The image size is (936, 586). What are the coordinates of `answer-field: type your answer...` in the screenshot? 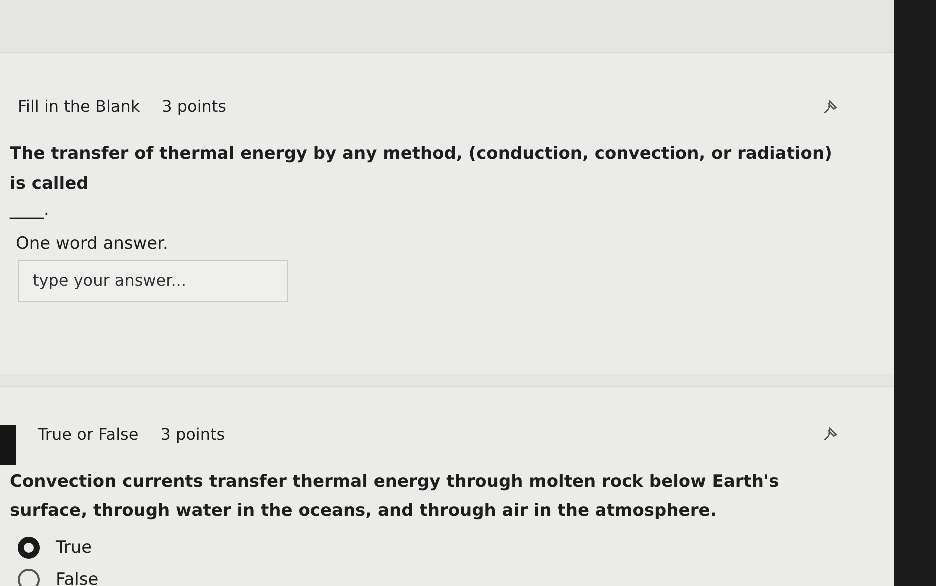 It's located at (153, 281).